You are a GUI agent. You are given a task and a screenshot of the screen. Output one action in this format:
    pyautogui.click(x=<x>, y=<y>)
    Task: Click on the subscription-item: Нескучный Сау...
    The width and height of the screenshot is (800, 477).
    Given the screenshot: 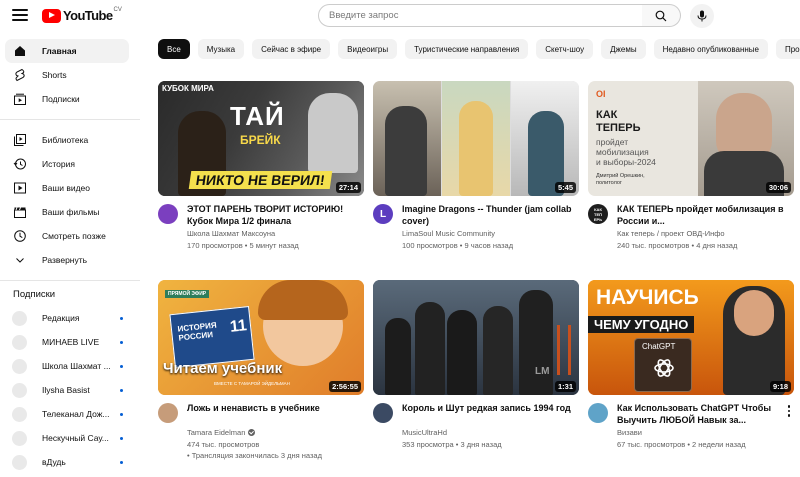 What is the action you would take?
    pyautogui.click(x=67, y=438)
    